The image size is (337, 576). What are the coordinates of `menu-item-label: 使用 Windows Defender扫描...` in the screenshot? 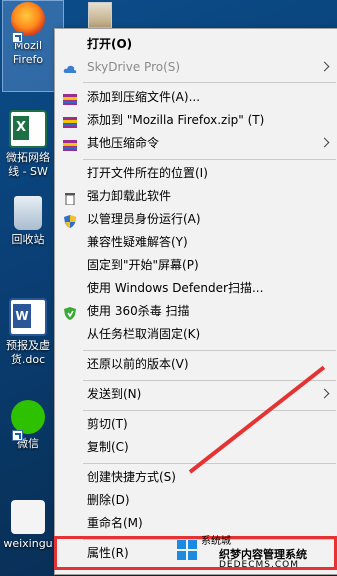 It's located at (175, 288).